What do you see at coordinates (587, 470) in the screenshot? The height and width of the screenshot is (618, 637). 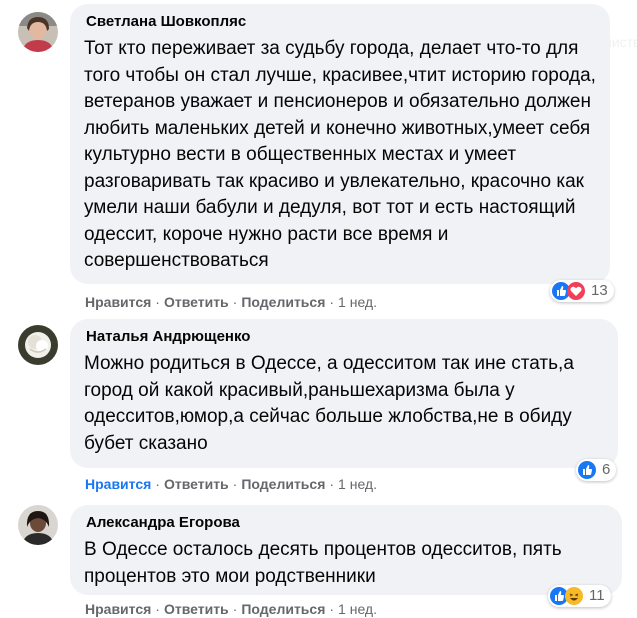 I see `like-reaction-icon` at bounding box center [587, 470].